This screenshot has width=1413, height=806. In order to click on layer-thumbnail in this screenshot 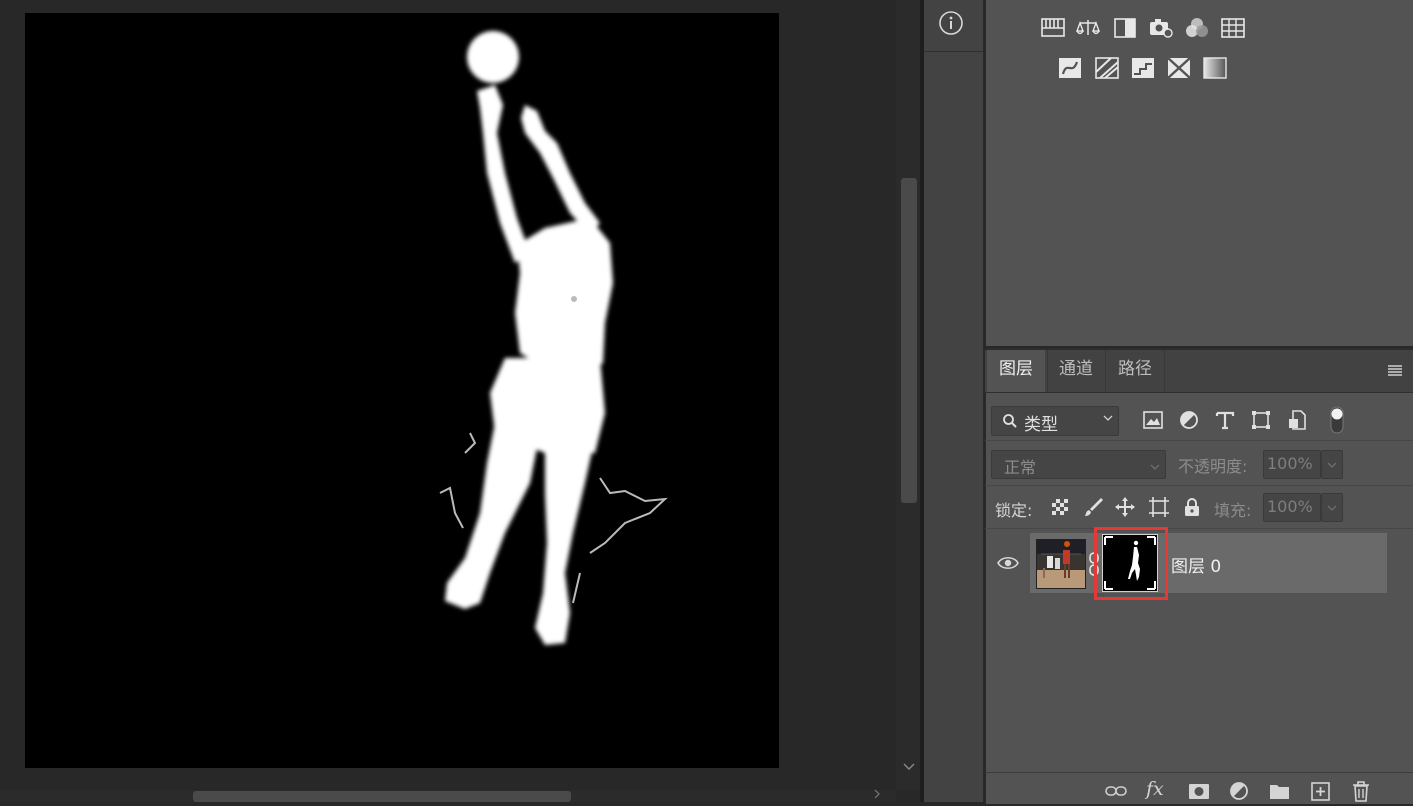, I will do `click(1061, 564)`.